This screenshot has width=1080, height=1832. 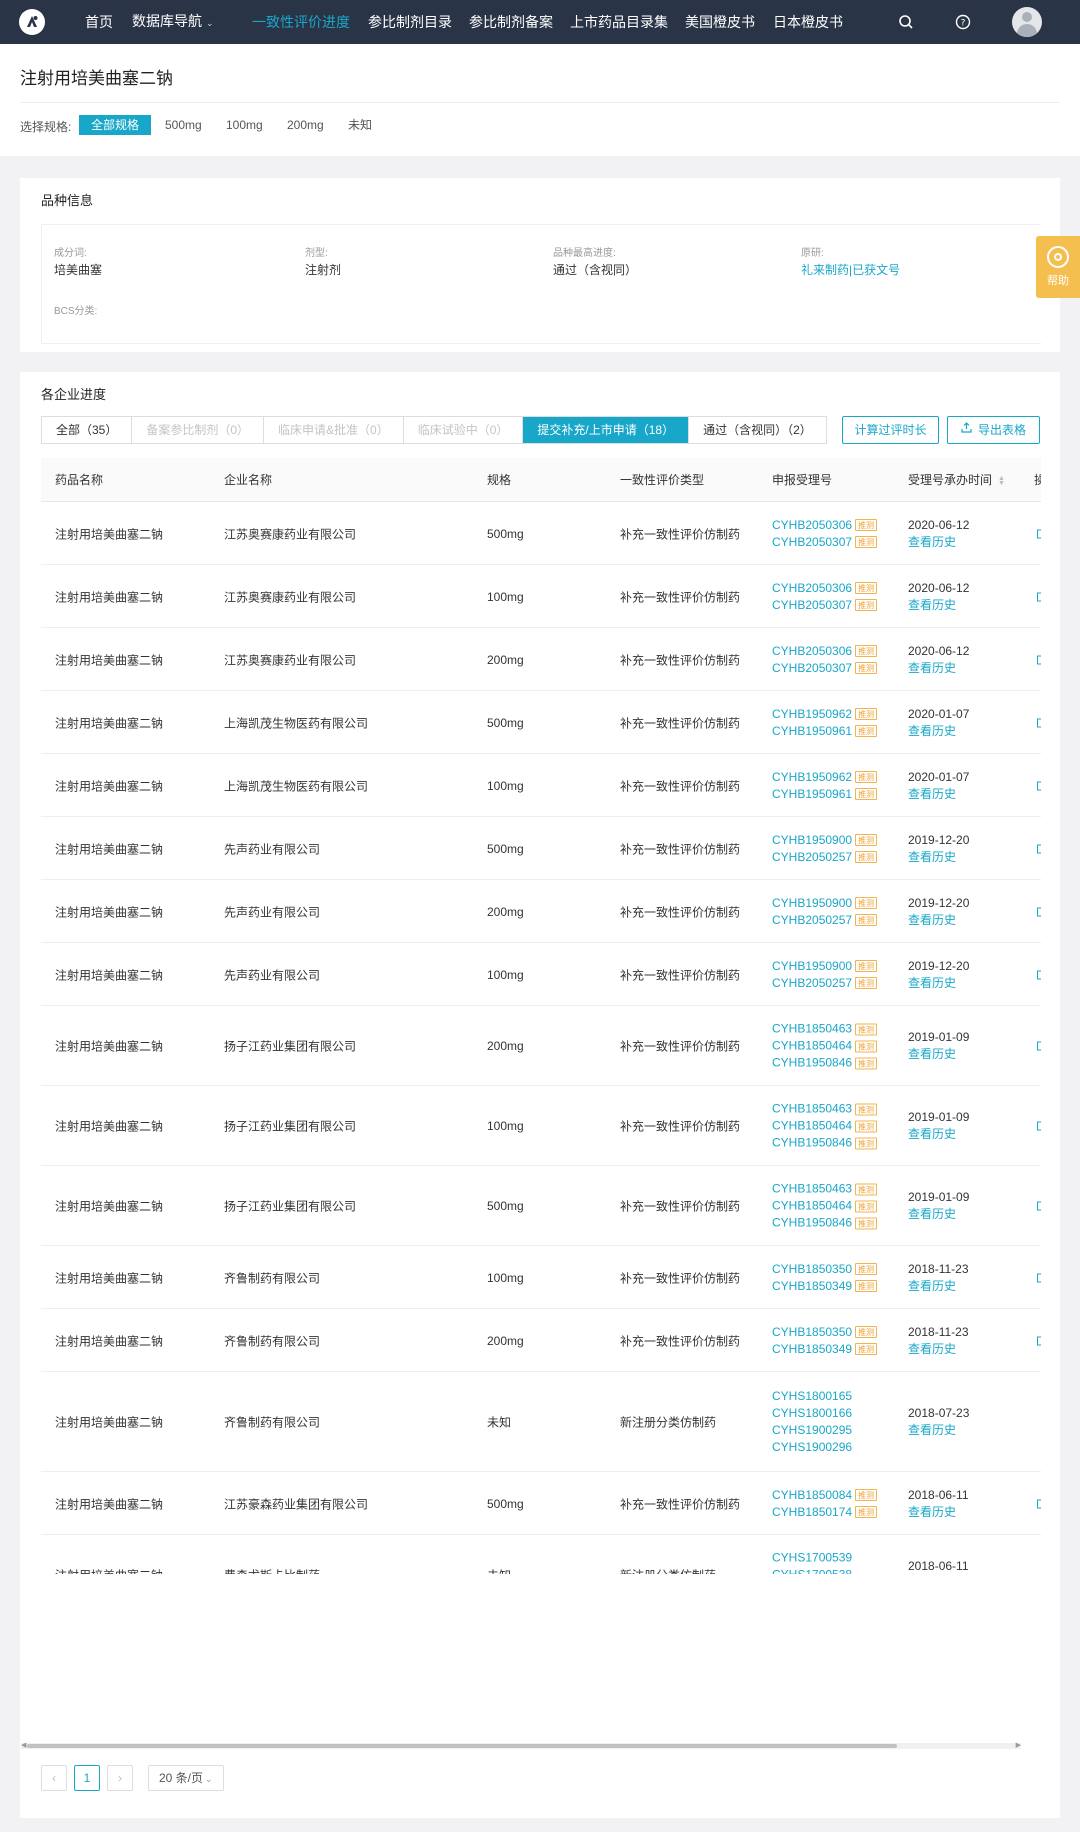 What do you see at coordinates (757, 430) in the screenshot?
I see `tab-passed: 通过（含视同）（2）` at bounding box center [757, 430].